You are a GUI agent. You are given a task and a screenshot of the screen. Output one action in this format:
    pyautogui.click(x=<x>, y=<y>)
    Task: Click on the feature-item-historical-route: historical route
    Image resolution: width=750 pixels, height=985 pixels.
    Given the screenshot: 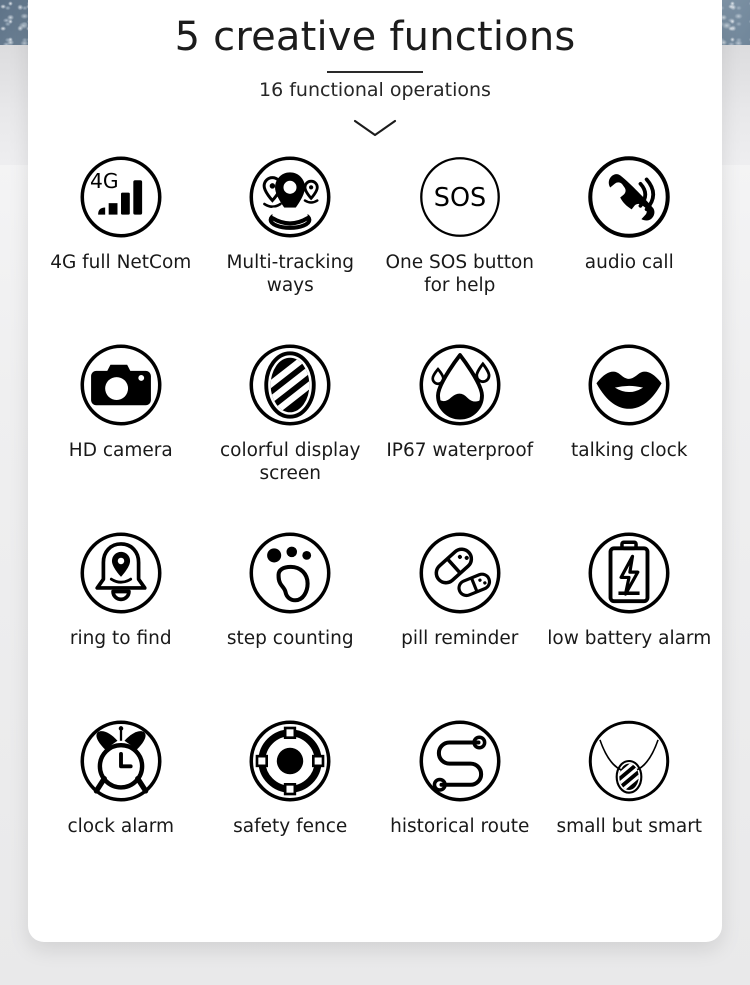 What is the action you would take?
    pyautogui.click(x=460, y=811)
    